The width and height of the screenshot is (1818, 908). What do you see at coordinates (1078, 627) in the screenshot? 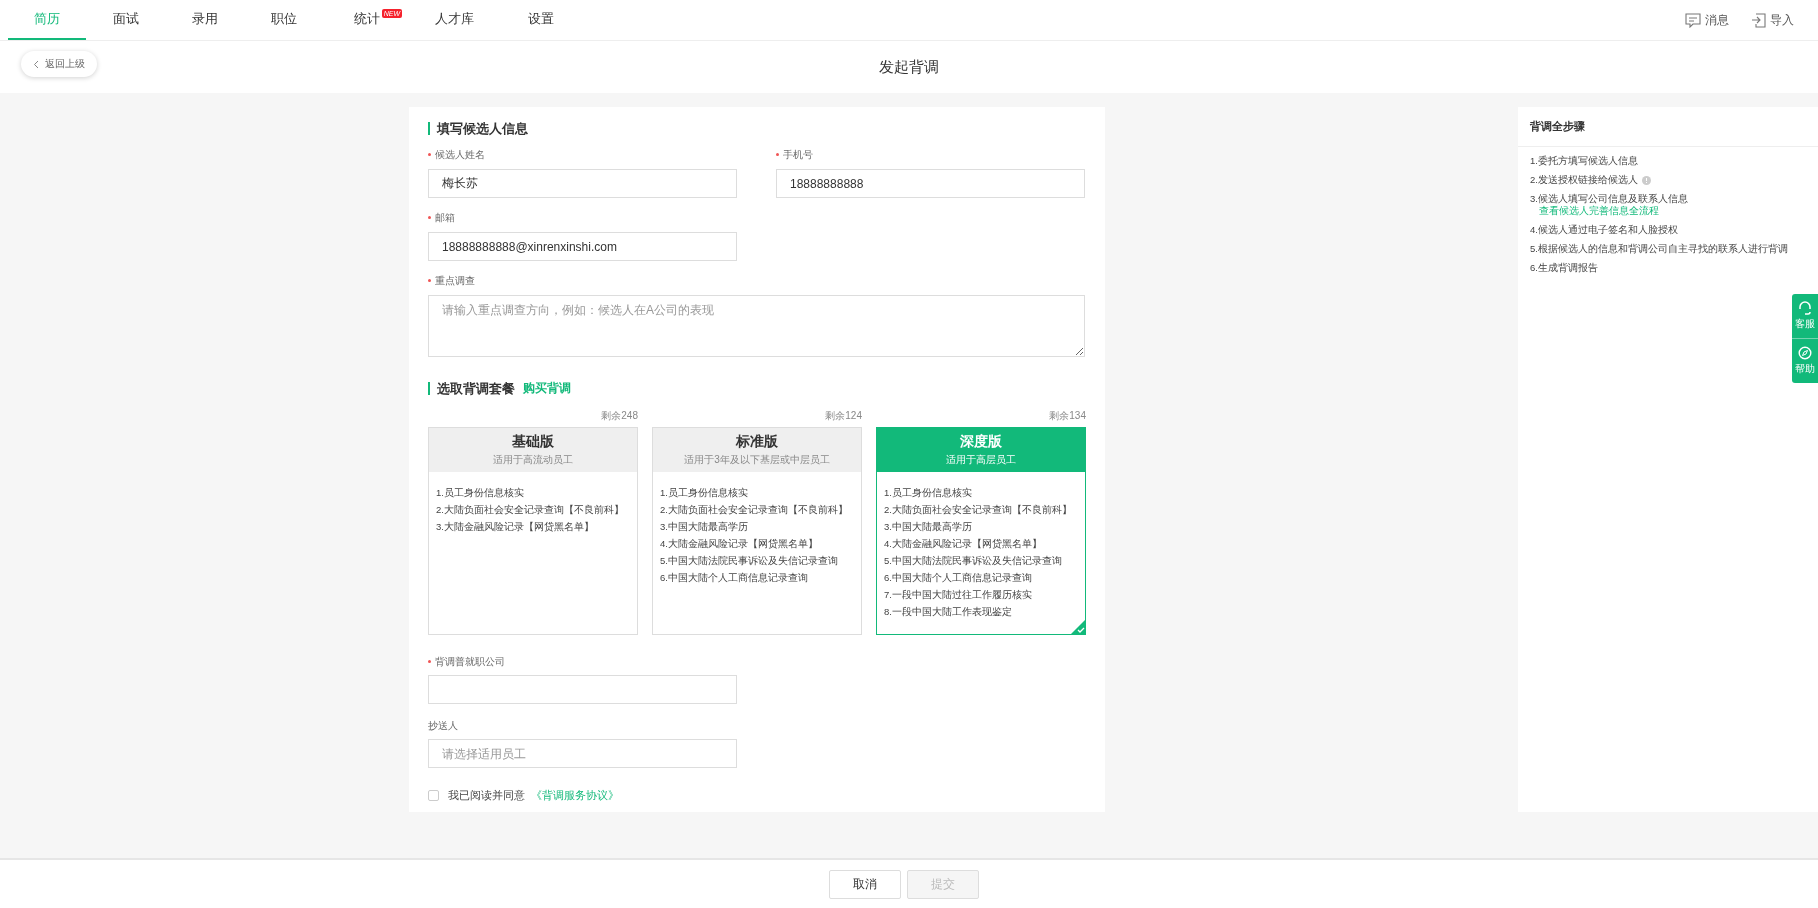
I see `check-corner-icon` at bounding box center [1078, 627].